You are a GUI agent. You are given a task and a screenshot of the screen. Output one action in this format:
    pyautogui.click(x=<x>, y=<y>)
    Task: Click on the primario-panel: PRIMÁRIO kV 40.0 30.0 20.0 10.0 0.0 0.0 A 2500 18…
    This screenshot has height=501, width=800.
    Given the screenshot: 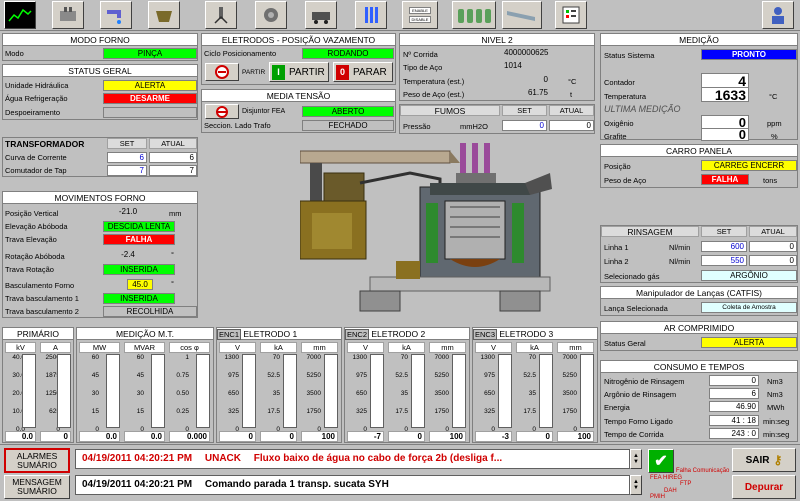 What is the action you would take?
    pyautogui.click(x=38, y=385)
    